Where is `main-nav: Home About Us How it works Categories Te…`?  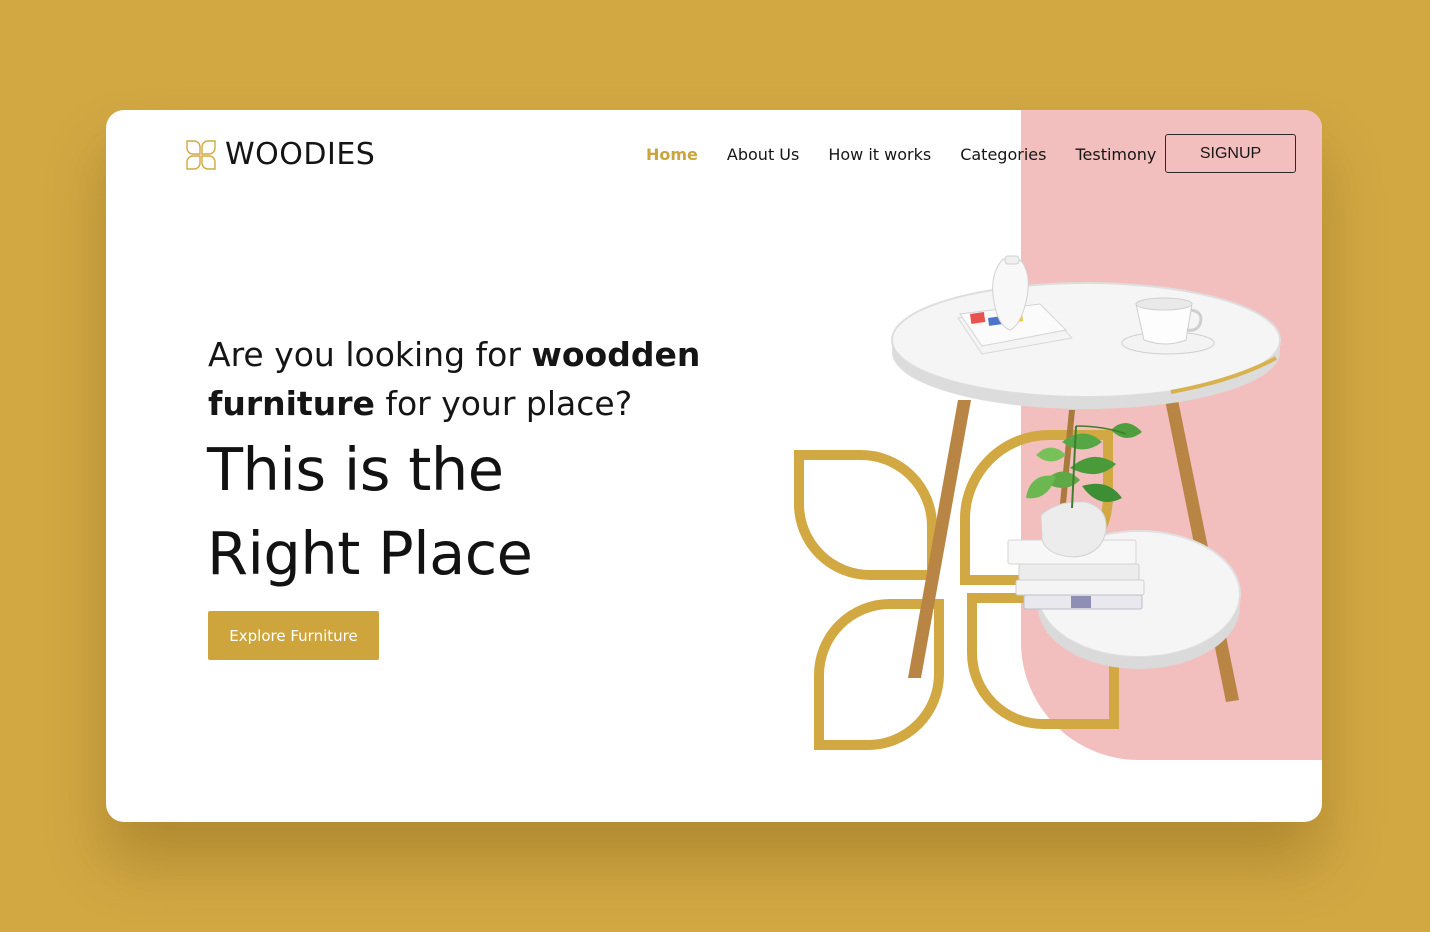
main-nav: Home About Us How it works Categories Te… is located at coordinates (915, 154).